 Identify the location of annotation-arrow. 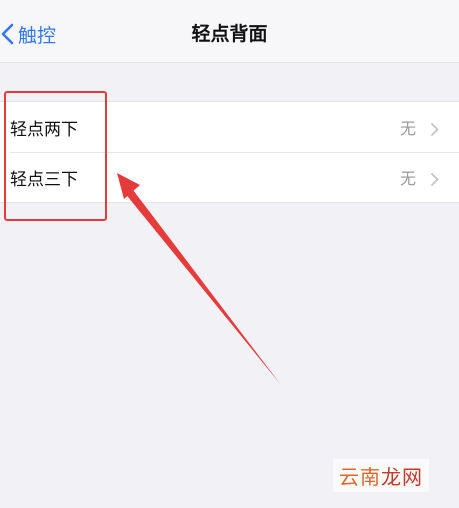
(199, 279).